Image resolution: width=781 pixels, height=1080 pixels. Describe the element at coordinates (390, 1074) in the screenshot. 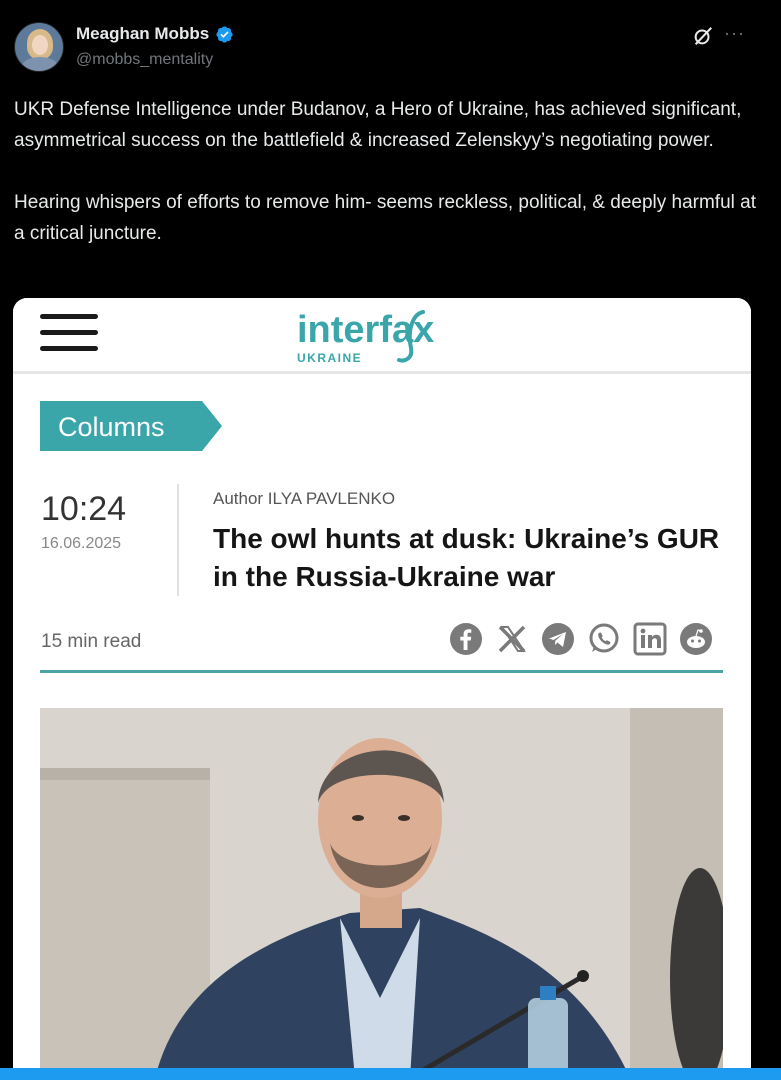

I see `bottom-accent-bar` at that location.